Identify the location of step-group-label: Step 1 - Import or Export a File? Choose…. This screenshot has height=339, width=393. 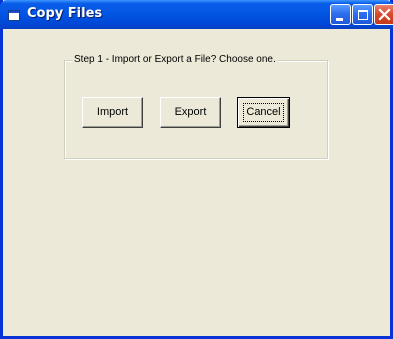
(175, 60).